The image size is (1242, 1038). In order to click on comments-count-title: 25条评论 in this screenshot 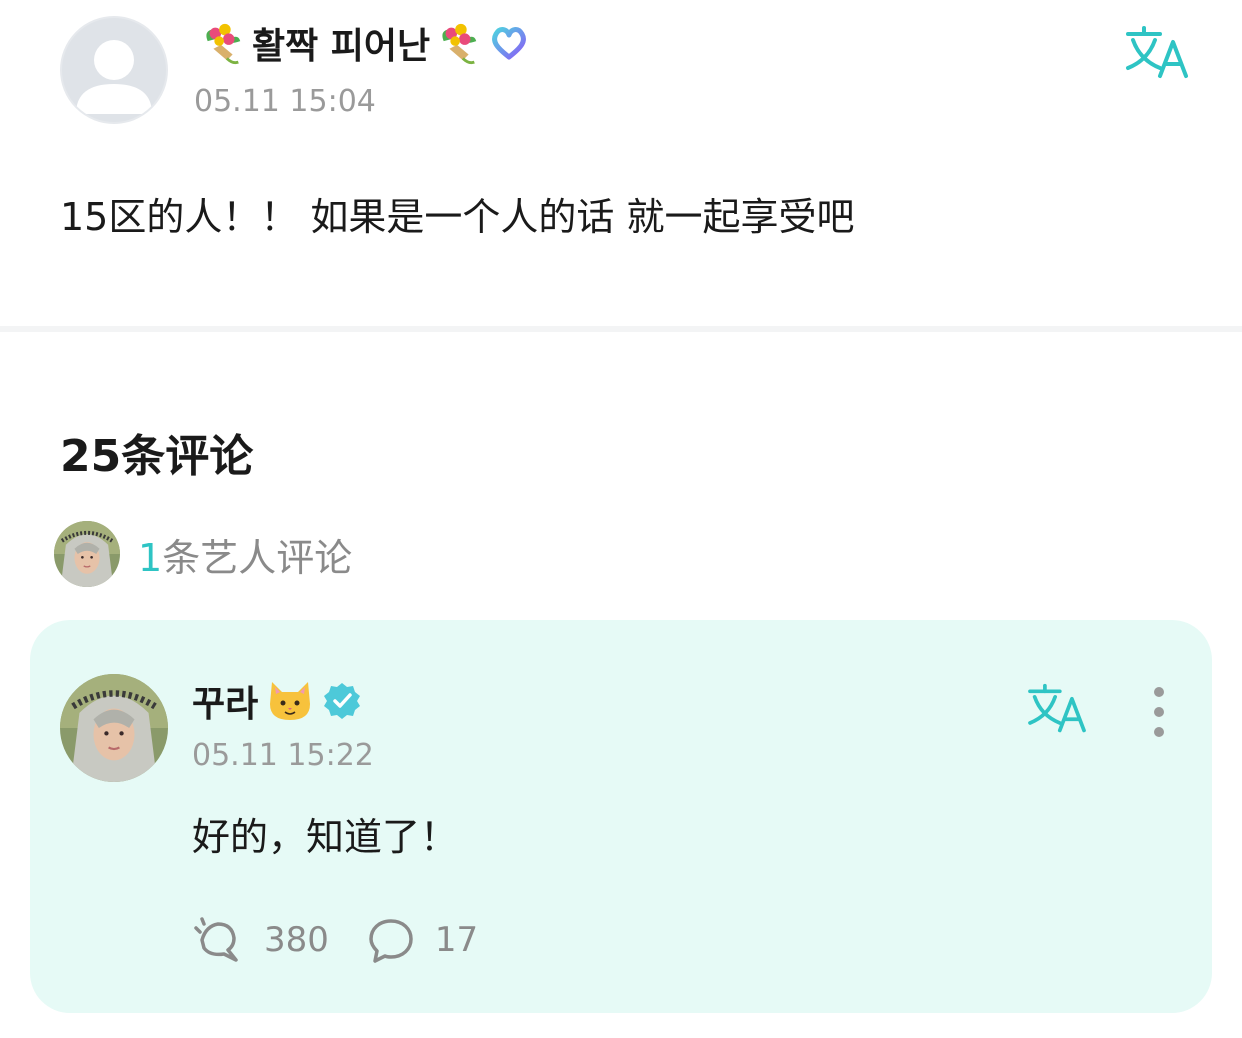, I will do `click(157, 456)`.